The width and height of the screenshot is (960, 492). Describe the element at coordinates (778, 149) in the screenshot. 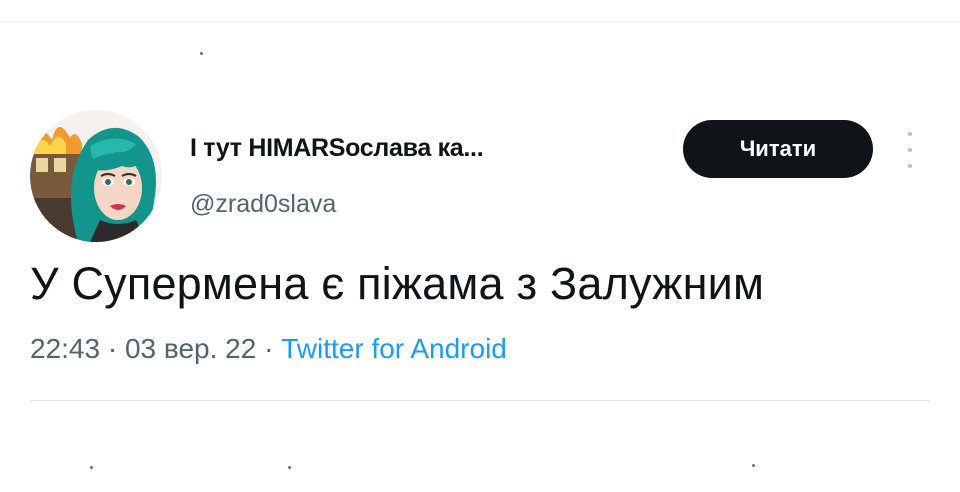

I see `read-button: Читати` at that location.